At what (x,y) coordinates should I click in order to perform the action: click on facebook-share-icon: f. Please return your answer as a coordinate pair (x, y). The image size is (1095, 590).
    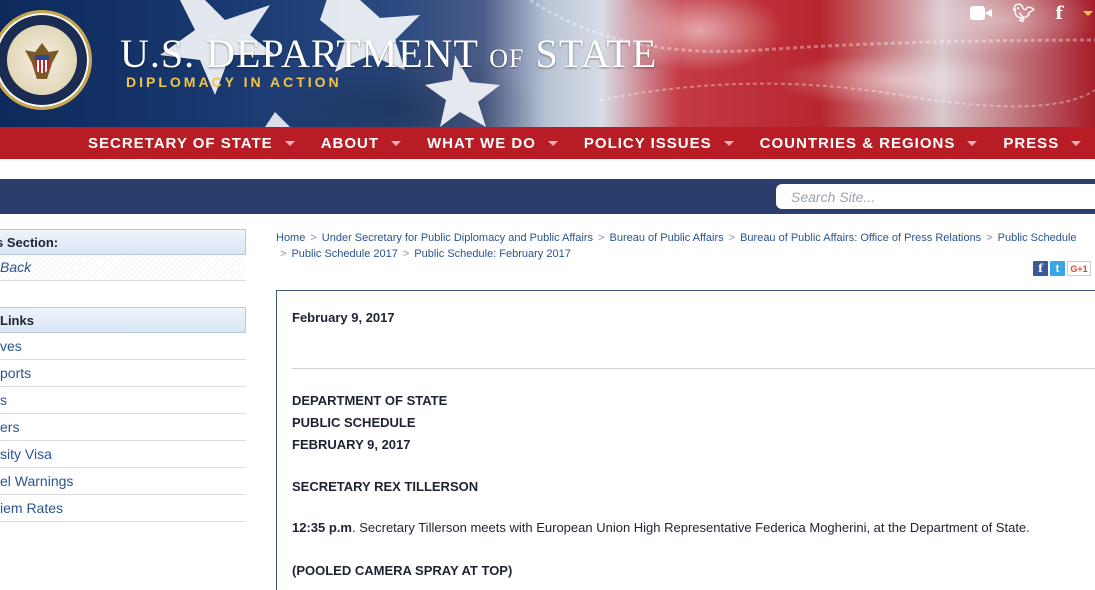
    Looking at the image, I should click on (1040, 268).